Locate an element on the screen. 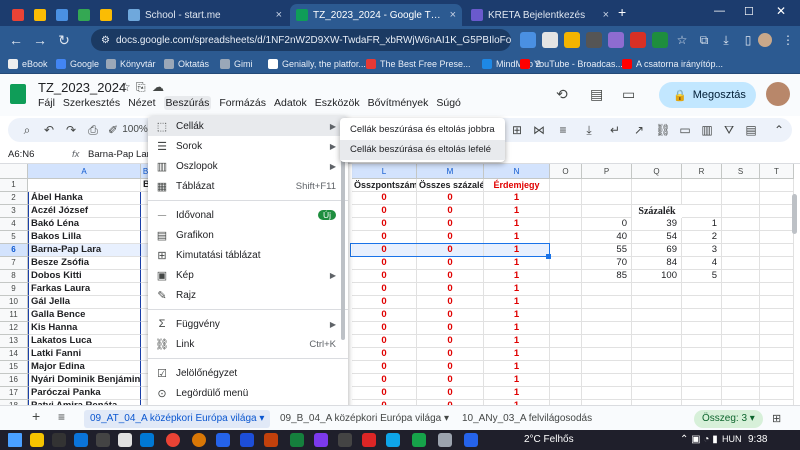  szazalek-from: 85 is located at coordinates (607, 276).